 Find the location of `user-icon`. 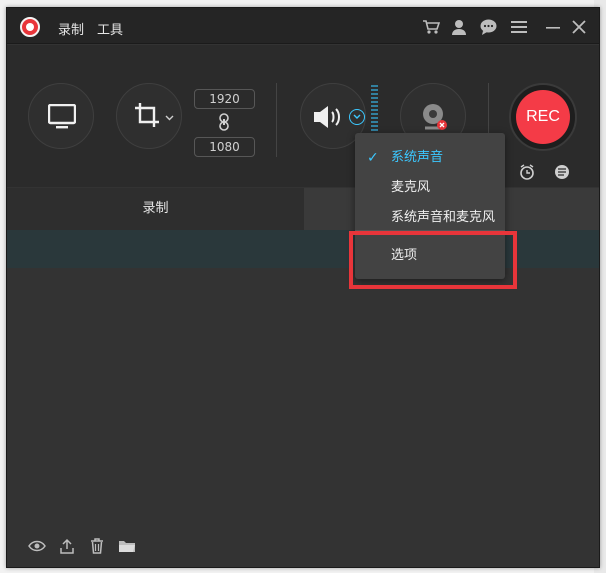

user-icon is located at coordinates (459, 27).